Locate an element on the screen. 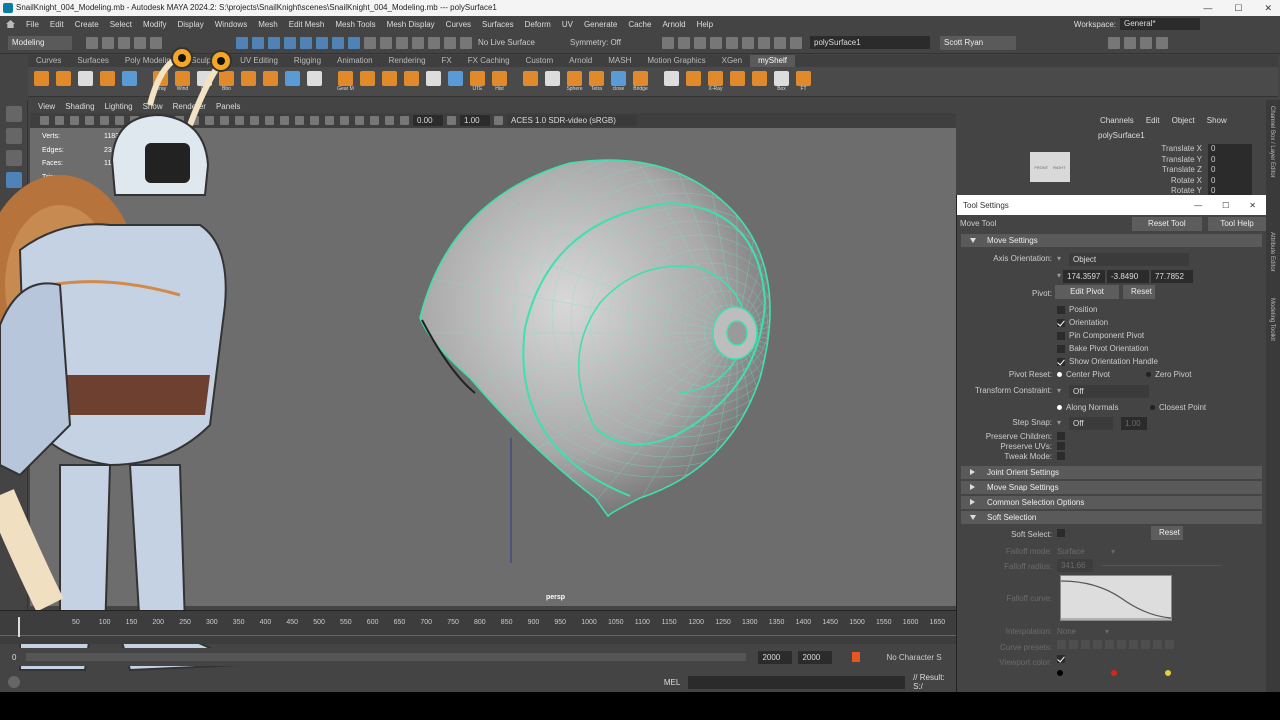 Image resolution: width=1280 pixels, height=720 pixels. step-snap-field: 1.00 is located at coordinates (1134, 423).